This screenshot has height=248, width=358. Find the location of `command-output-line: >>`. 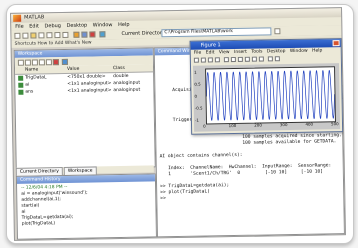

command-output-line: >> is located at coordinates (163, 199).